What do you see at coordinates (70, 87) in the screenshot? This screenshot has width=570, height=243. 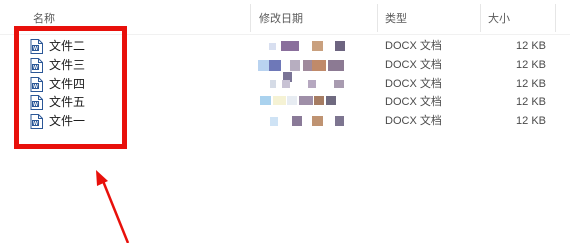 I see `annotation-highlight-box` at bounding box center [70, 87].